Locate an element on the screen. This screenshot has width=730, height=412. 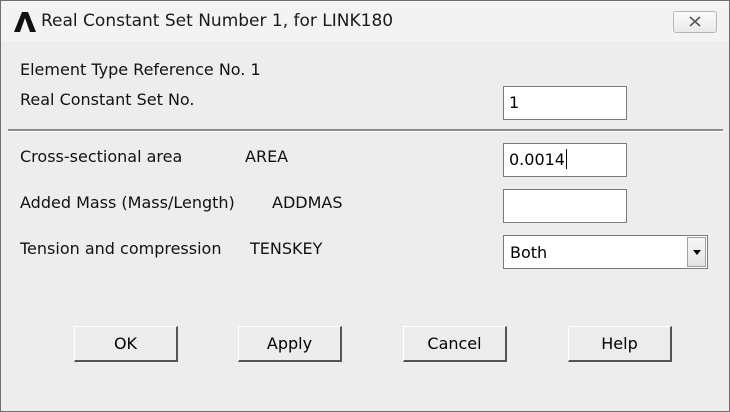
addmas-field is located at coordinates (565, 206).